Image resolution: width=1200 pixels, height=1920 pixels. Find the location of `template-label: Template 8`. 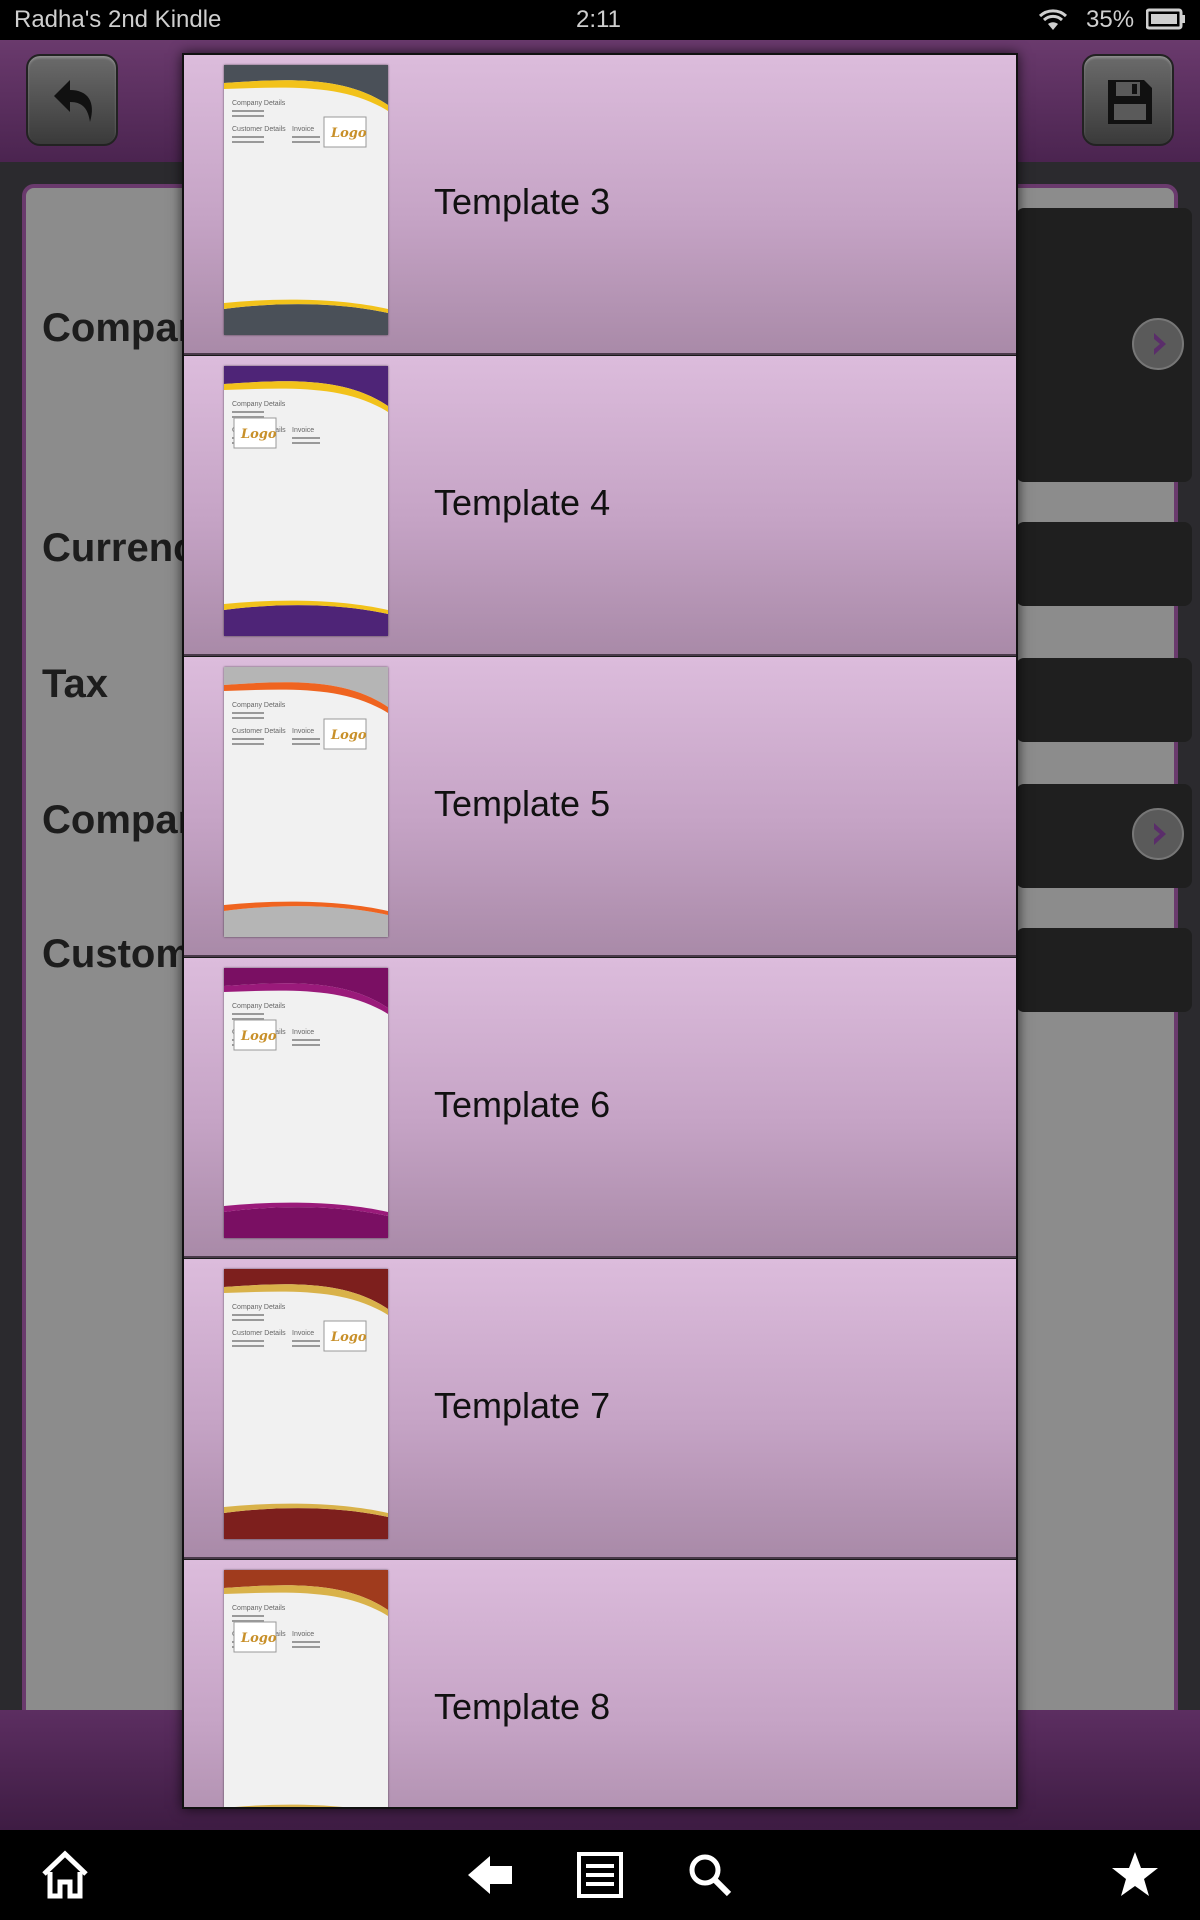

template-label: Template 8 is located at coordinates (522, 1706).